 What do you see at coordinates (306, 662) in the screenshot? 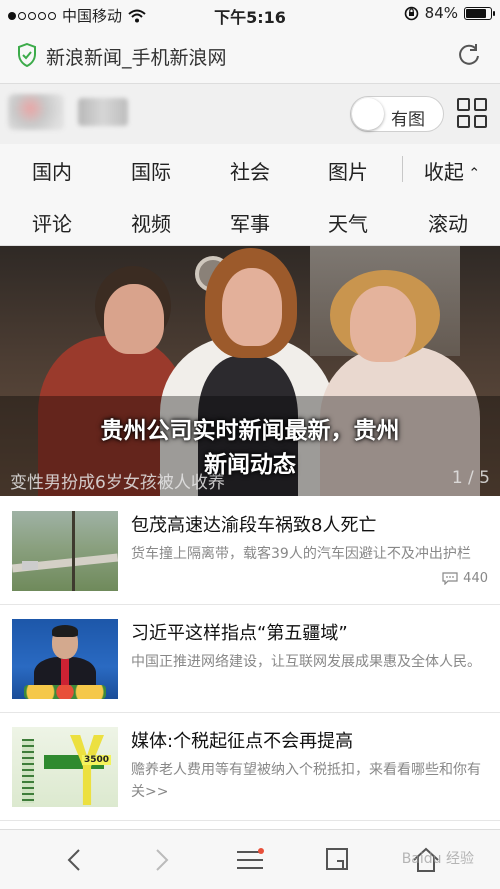
I see `news-summary: 中国正推进网络建设，让互联网发展成果惠及全体人民。` at bounding box center [306, 662].